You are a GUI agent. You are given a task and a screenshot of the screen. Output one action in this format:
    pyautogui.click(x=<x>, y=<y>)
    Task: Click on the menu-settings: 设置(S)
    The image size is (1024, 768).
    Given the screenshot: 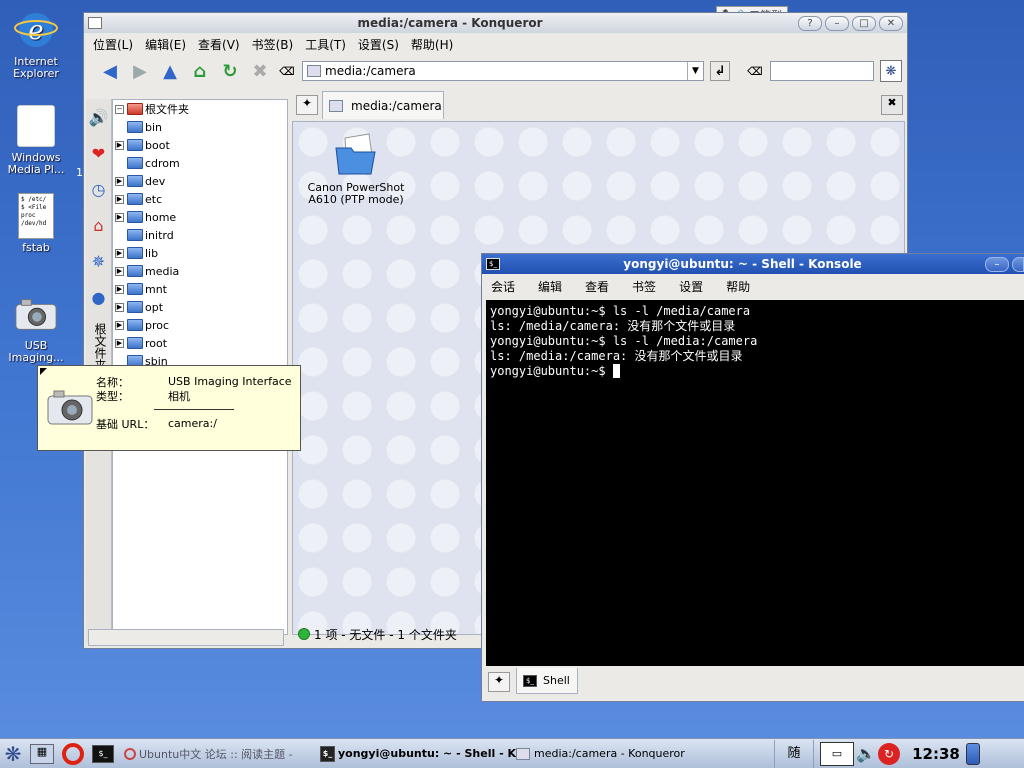 What is the action you would take?
    pyautogui.click(x=381, y=44)
    